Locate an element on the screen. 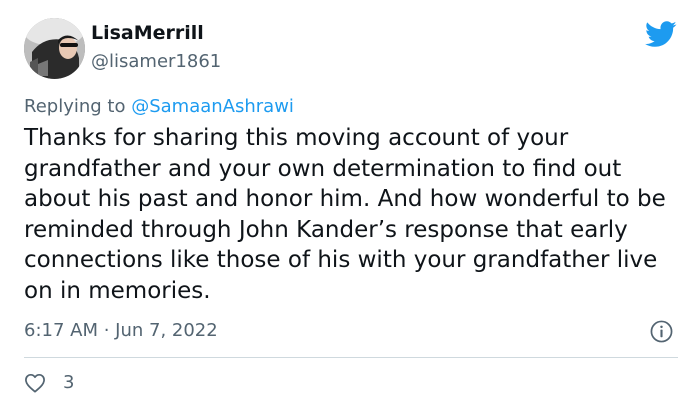 This screenshot has width=700, height=410. heart-icon is located at coordinates (35, 383).